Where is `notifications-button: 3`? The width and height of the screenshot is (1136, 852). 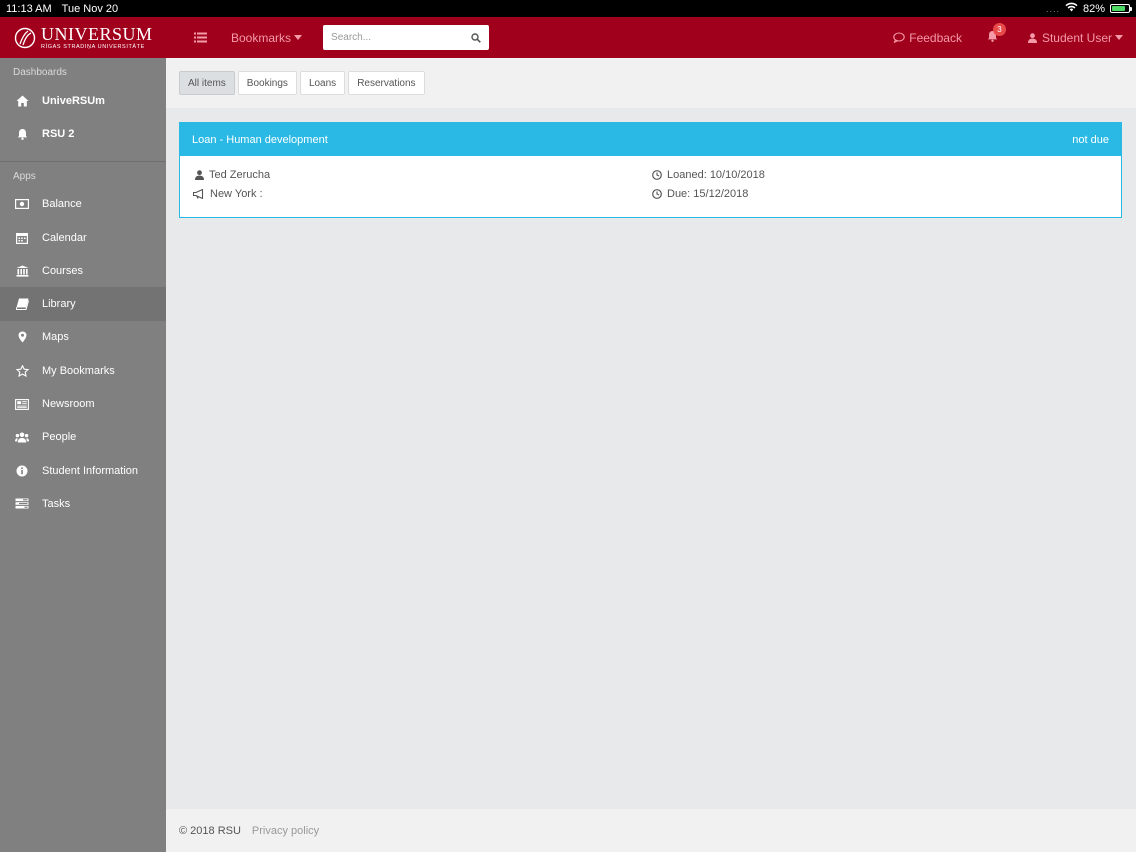
notifications-button: 3 is located at coordinates (996, 34).